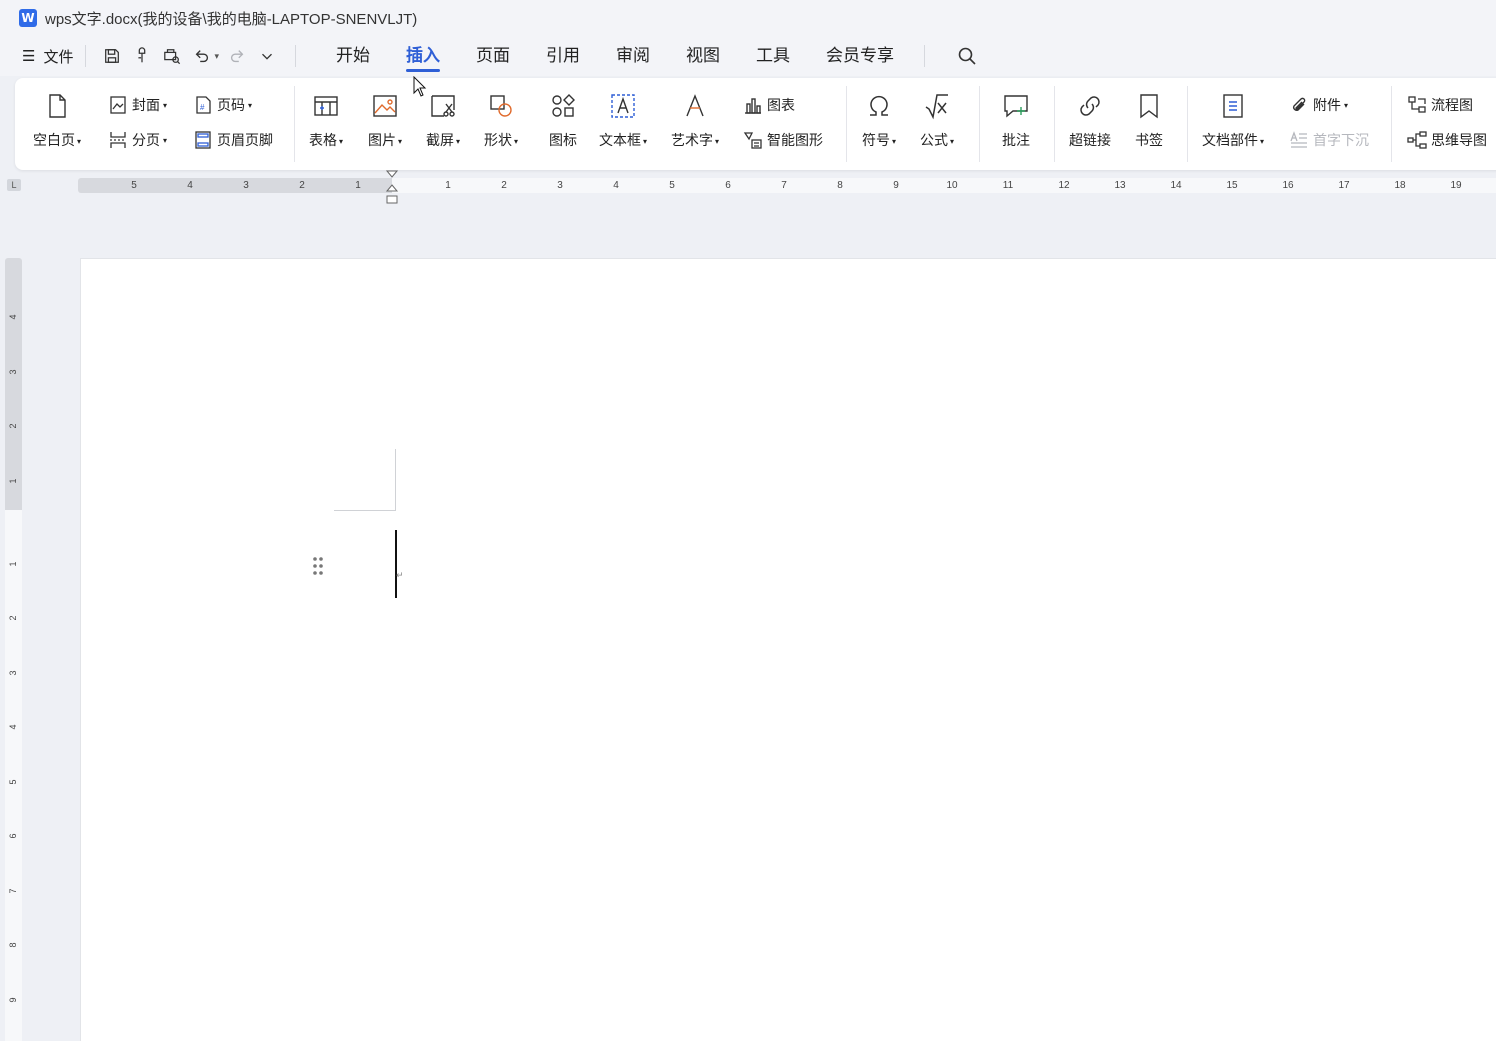 Image resolution: width=1496 pixels, height=1041 pixels. What do you see at coordinates (563, 56) in the screenshot?
I see `tab-references: 引用` at bounding box center [563, 56].